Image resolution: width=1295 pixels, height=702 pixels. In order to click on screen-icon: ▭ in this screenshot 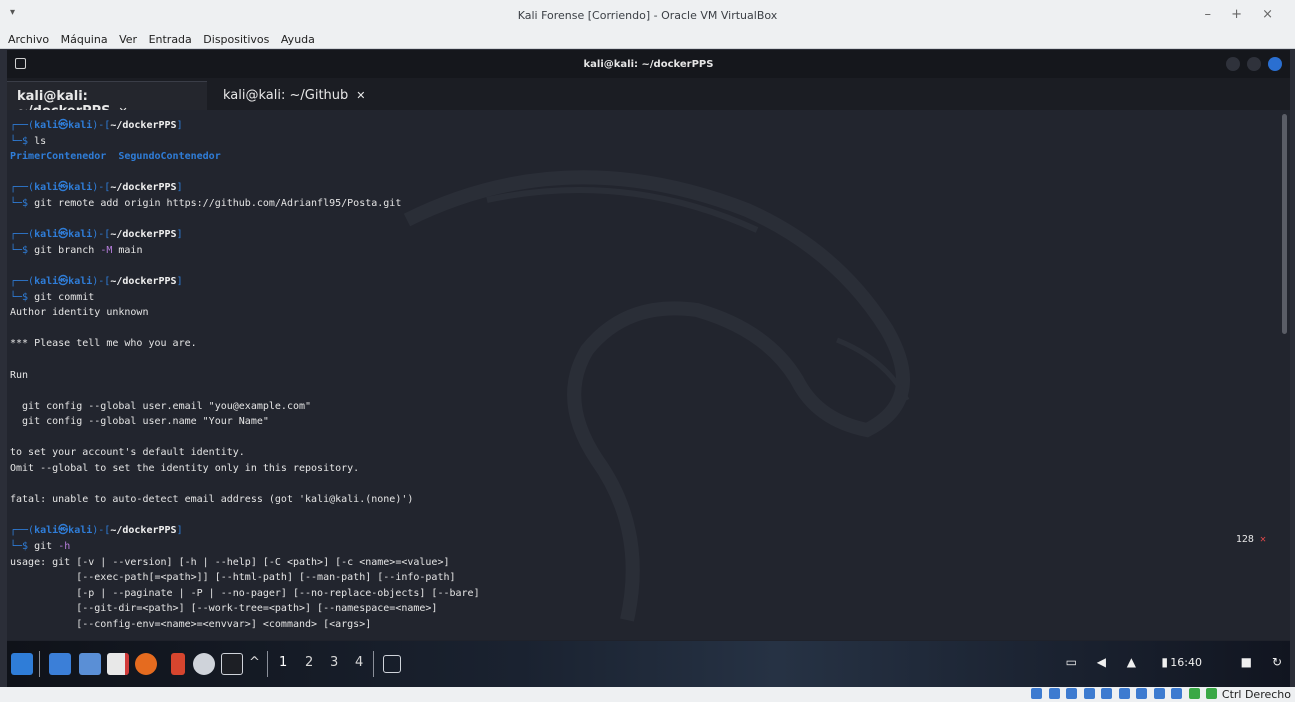, I will do `click(1071, 662)`.